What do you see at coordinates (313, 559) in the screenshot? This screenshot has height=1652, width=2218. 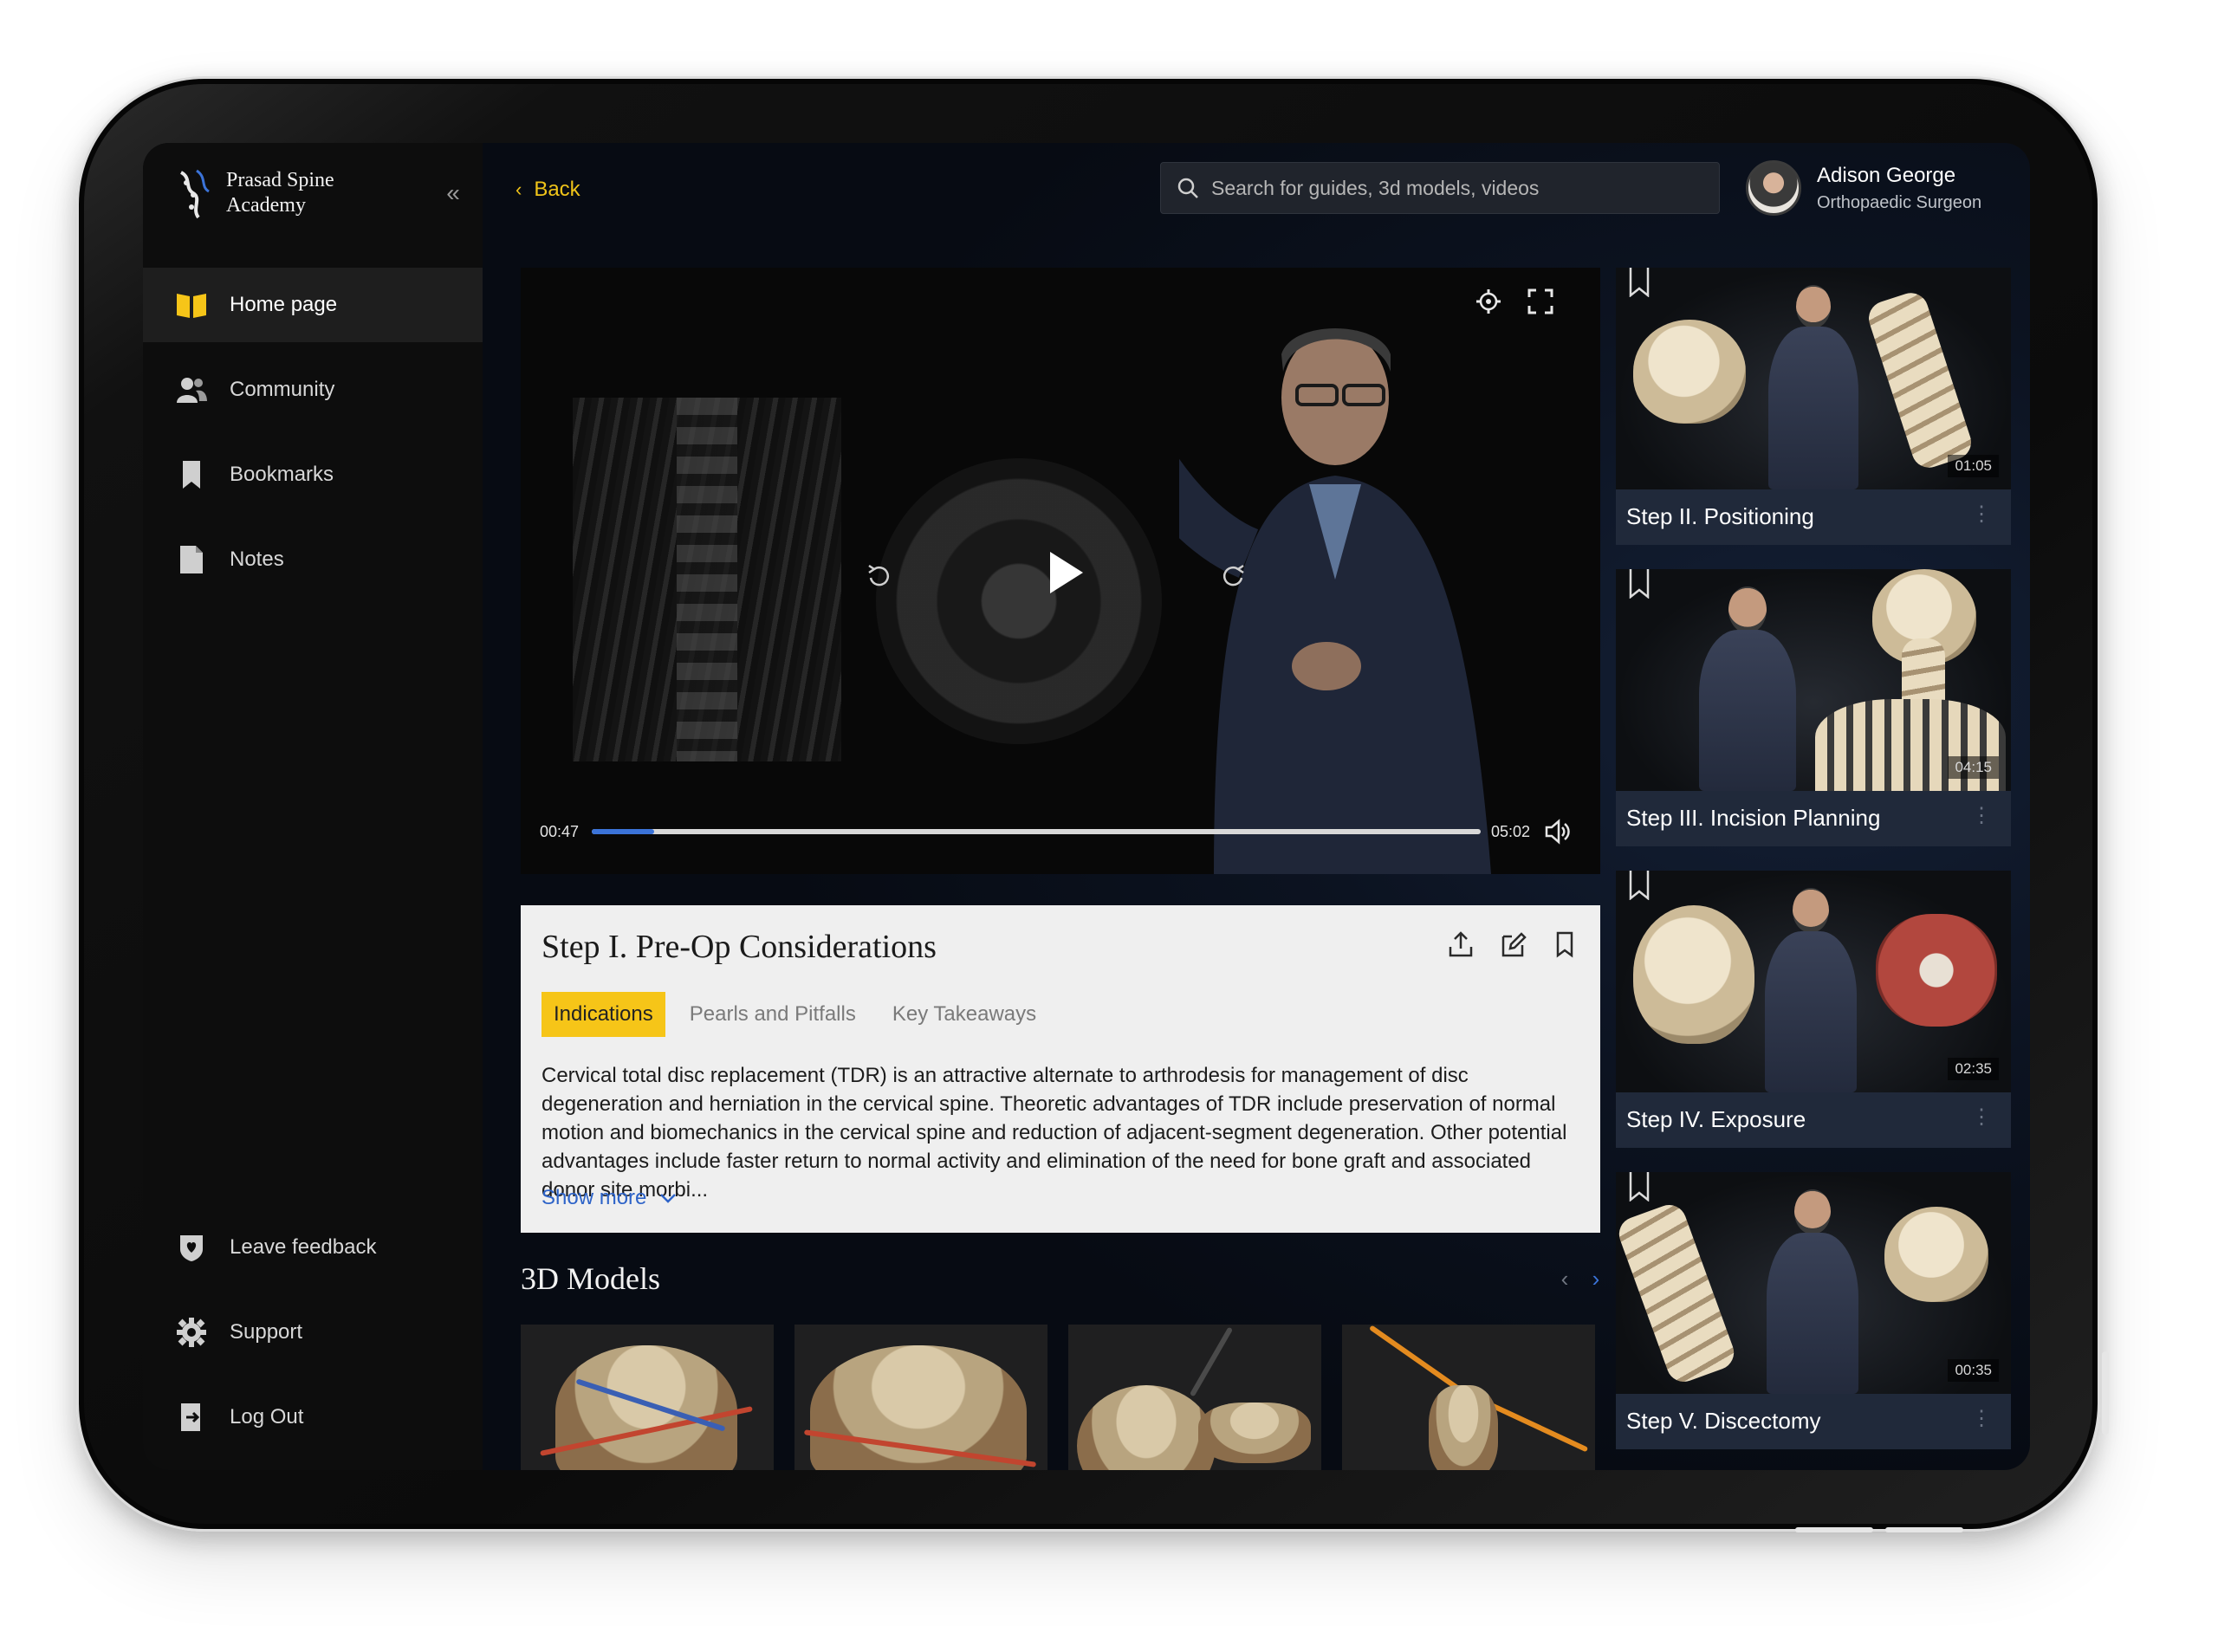 I see `sidebar-item-notes: Notes` at bounding box center [313, 559].